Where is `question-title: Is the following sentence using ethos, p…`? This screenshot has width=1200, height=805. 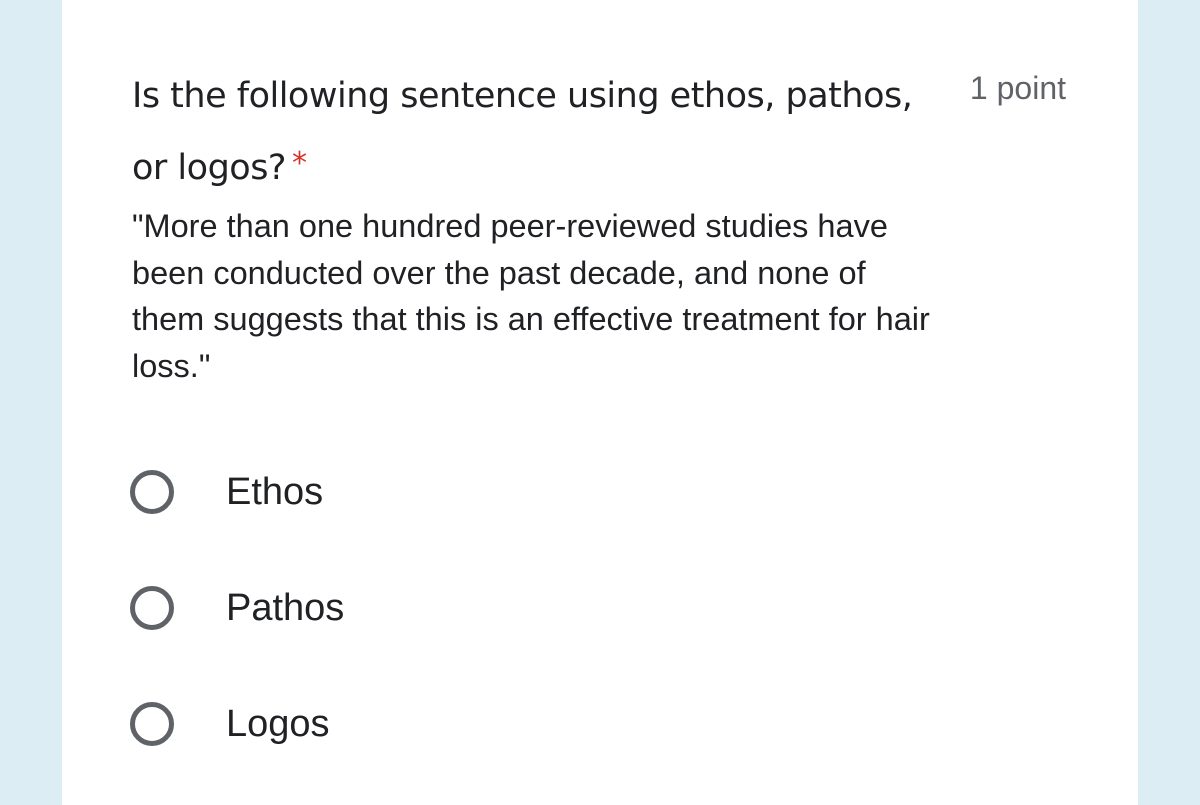 question-title: Is the following sentence using ethos, p… is located at coordinates (527, 132).